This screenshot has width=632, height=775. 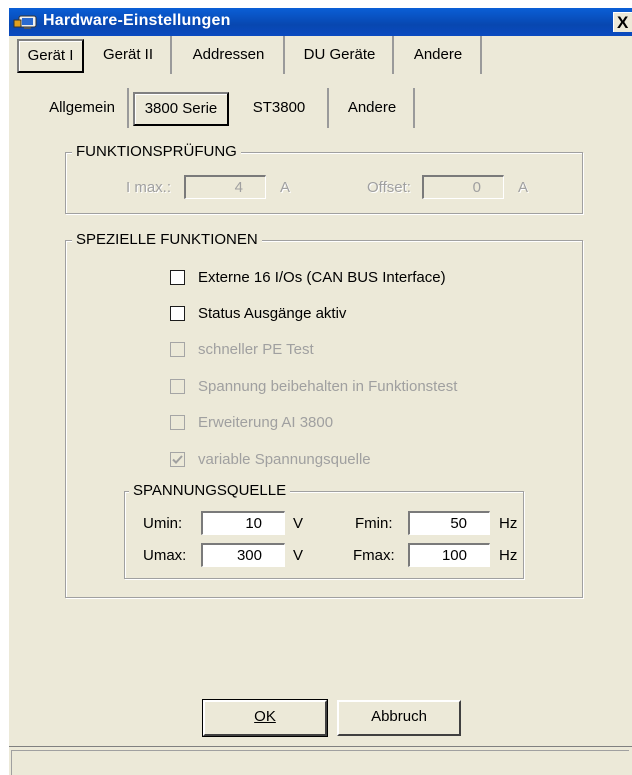 What do you see at coordinates (508, 523) in the screenshot?
I see `fmin-unit: Hz` at bounding box center [508, 523].